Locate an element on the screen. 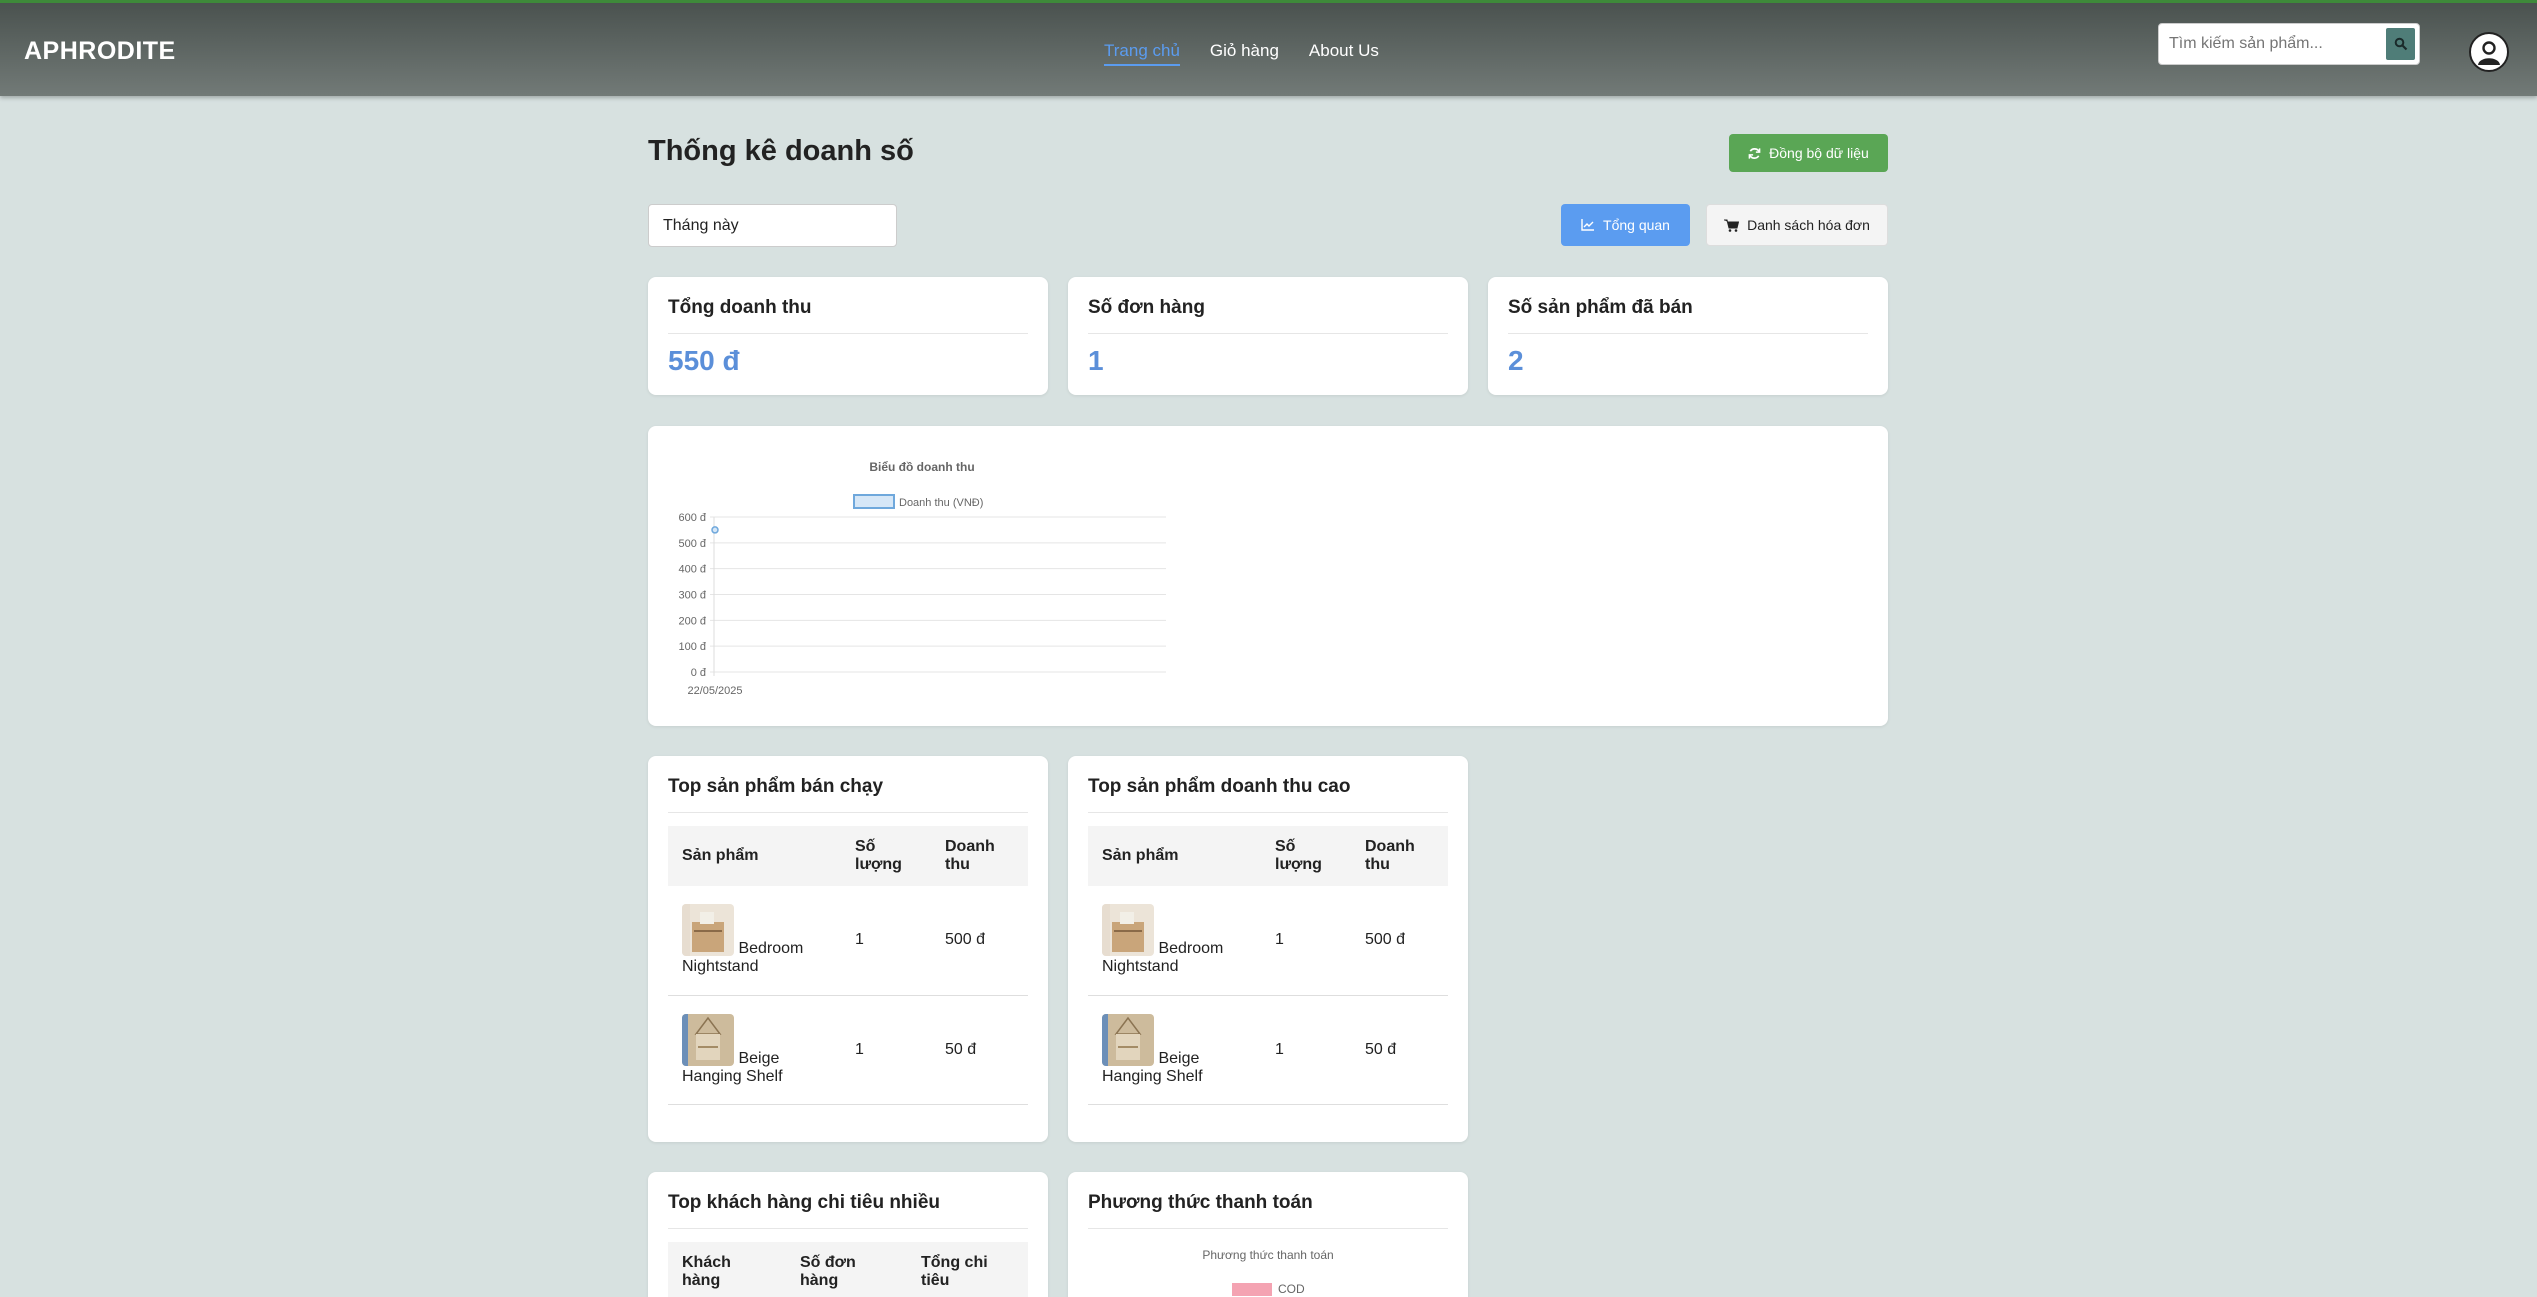 This screenshot has width=2537, height=1297. card-title: Top sản phẩm bán chạy is located at coordinates (848, 794).